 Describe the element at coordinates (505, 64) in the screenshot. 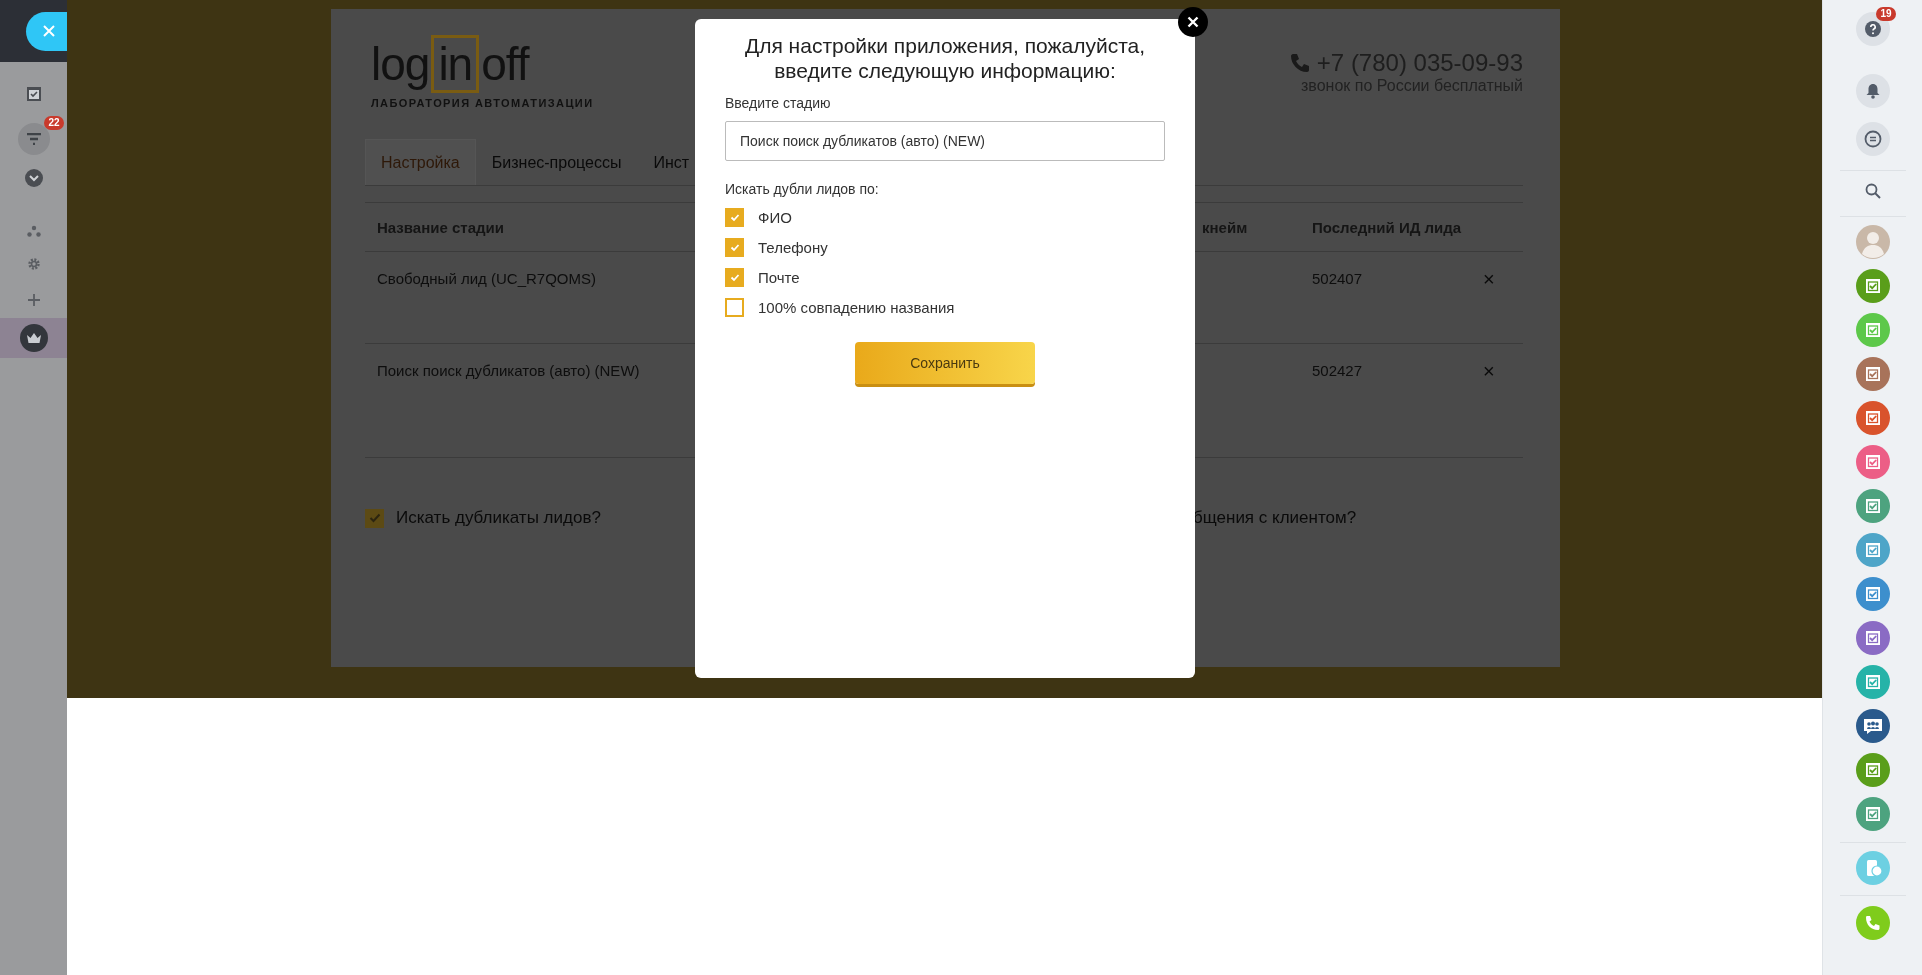

I see `logo-text: off` at that location.